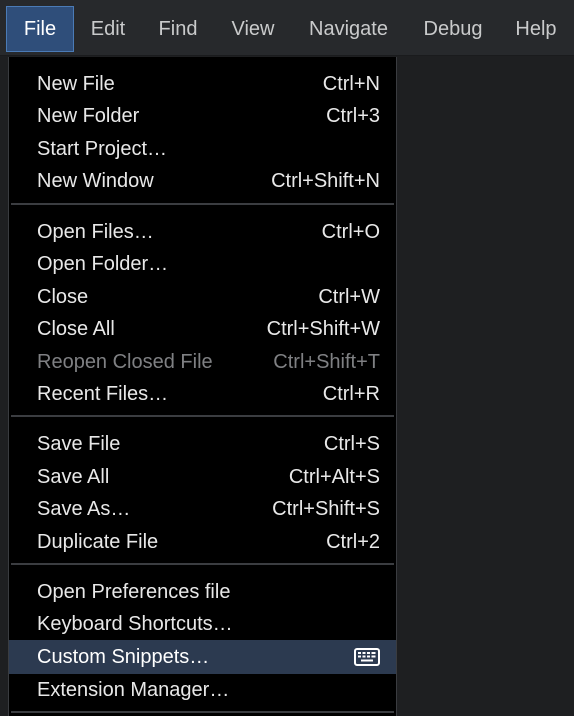 The height and width of the screenshot is (716, 574). What do you see at coordinates (351, 394) in the screenshot?
I see `menu-item-shortcut: Ctrl+R` at bounding box center [351, 394].